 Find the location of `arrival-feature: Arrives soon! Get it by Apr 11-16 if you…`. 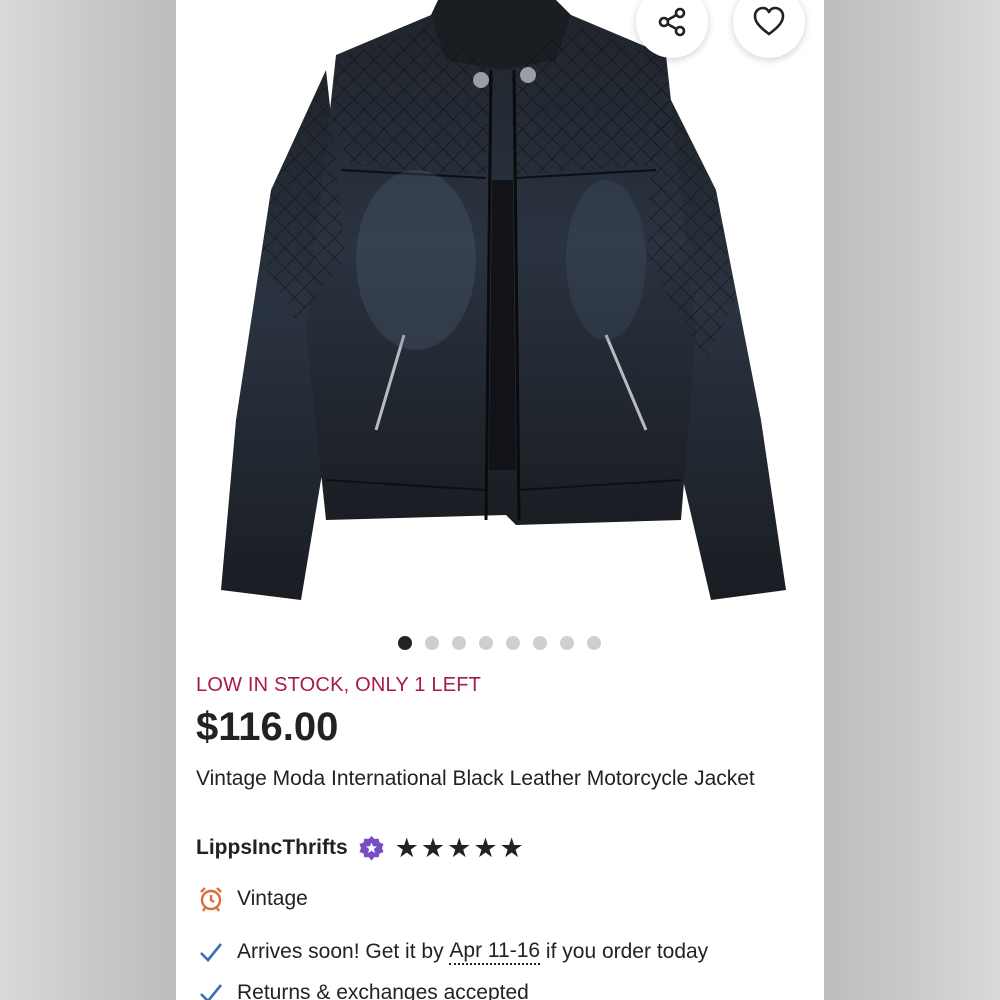

arrival-feature: Arrives soon! Get it by Apr 11-16 if you… is located at coordinates (452, 952).